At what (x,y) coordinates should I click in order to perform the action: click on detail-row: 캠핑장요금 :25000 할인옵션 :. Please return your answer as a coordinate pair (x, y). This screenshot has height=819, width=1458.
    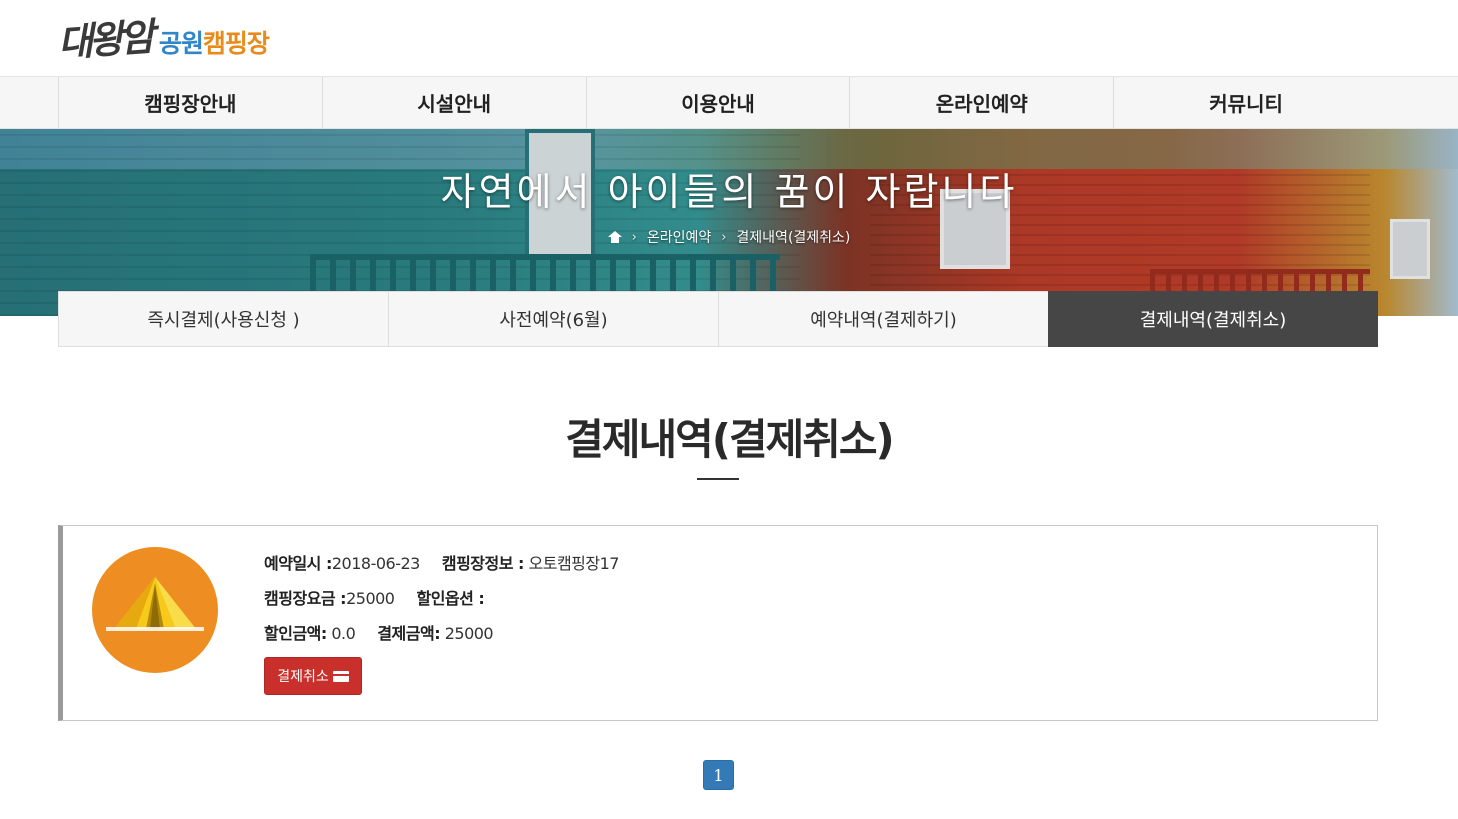
    Looking at the image, I should click on (441, 604).